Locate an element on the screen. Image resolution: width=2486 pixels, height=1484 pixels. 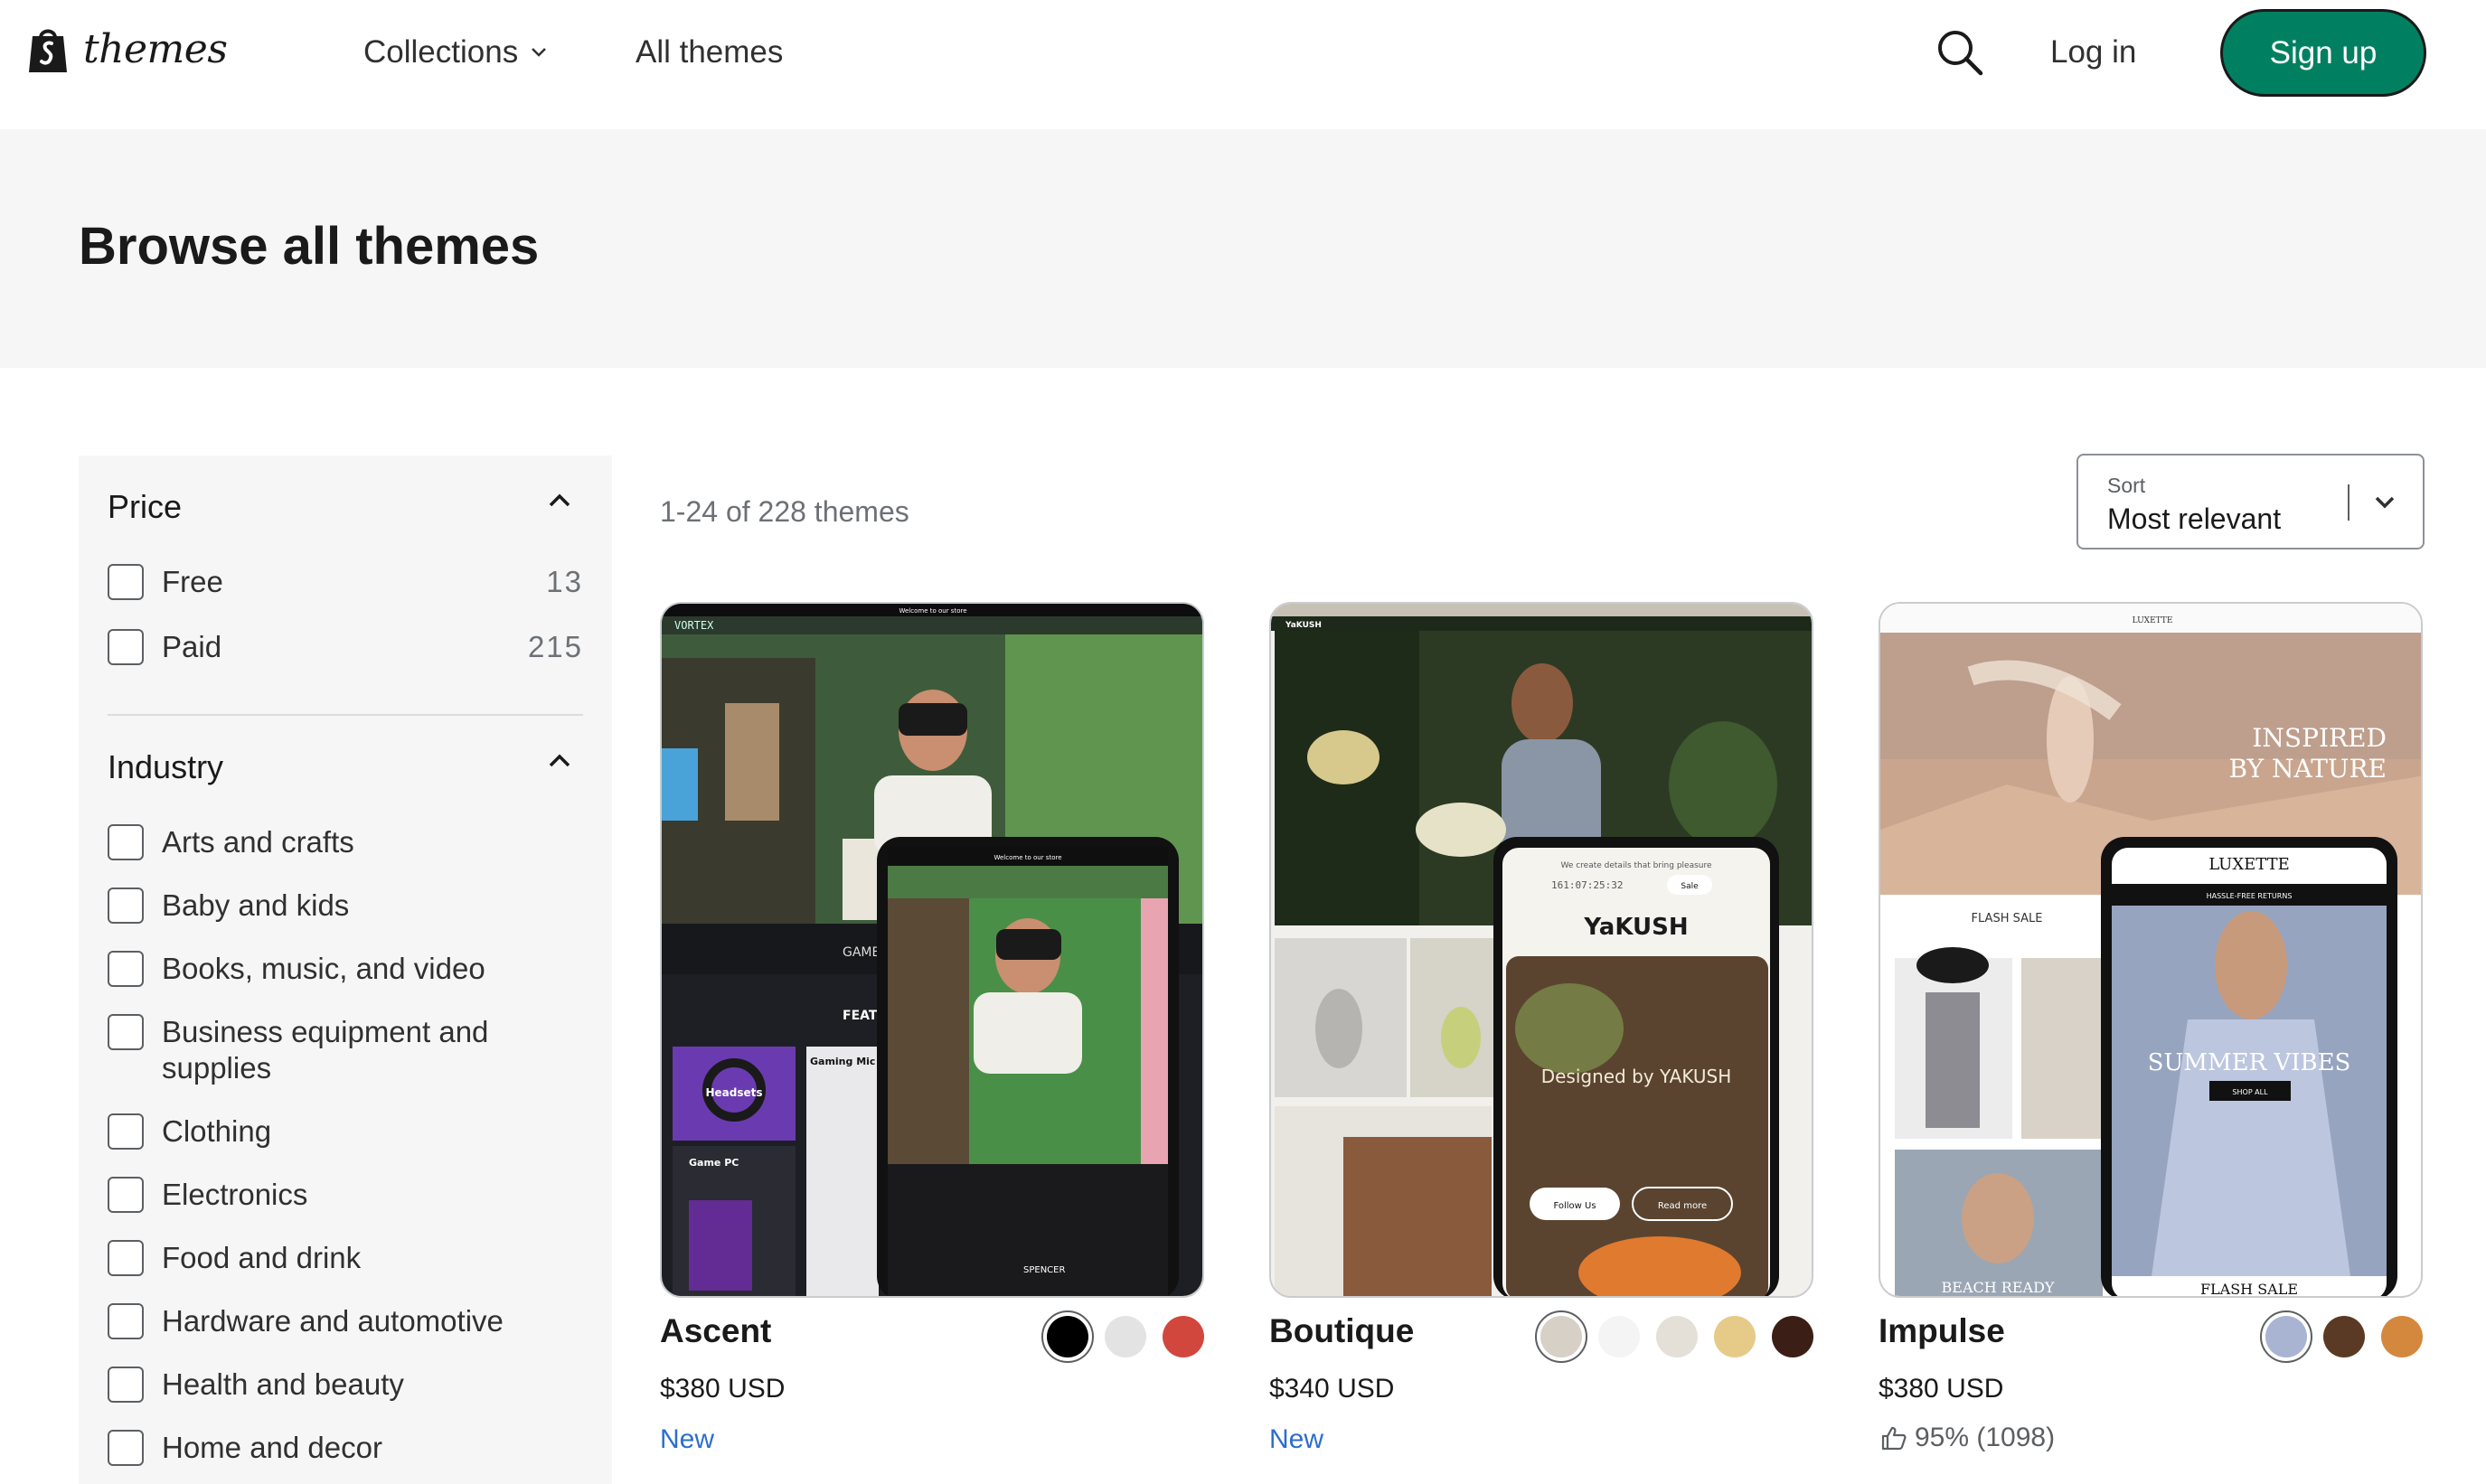
sort-separator is located at coordinates (2348, 502).